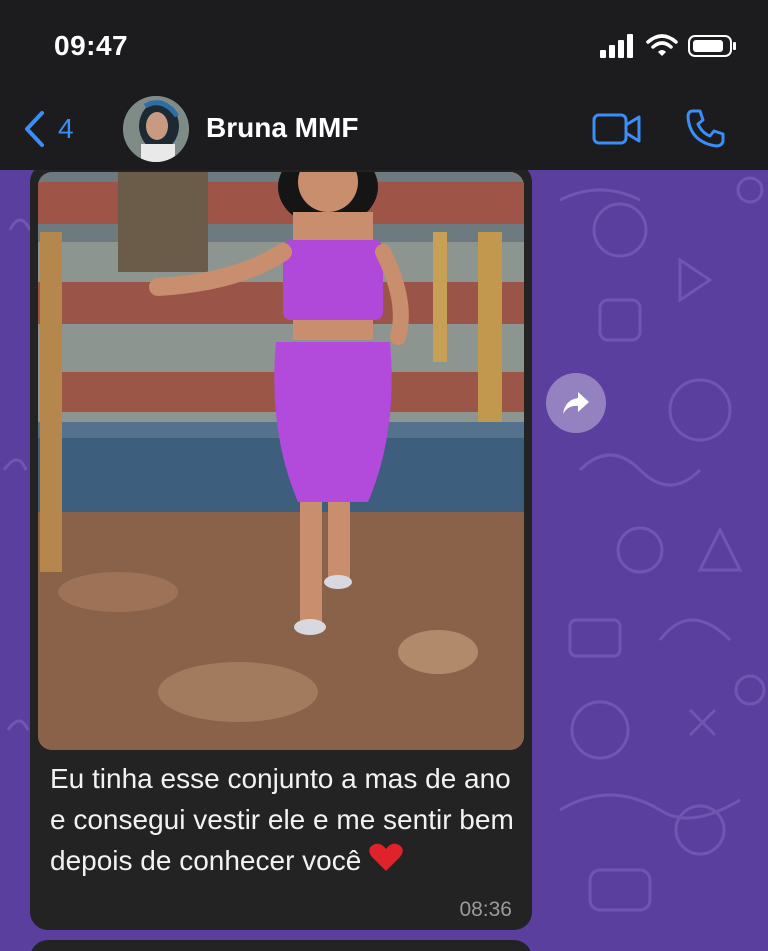 The image size is (768, 951). Describe the element at coordinates (282, 128) in the screenshot. I see `contact-name: Bruna MMF` at that location.